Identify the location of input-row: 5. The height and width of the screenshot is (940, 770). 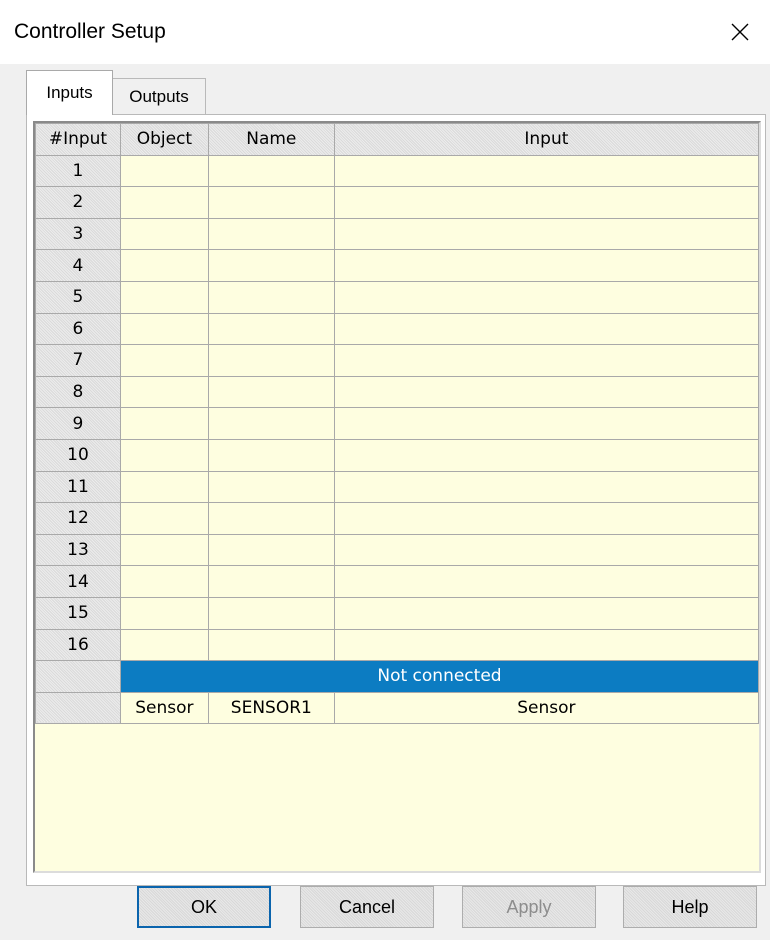
(397, 297).